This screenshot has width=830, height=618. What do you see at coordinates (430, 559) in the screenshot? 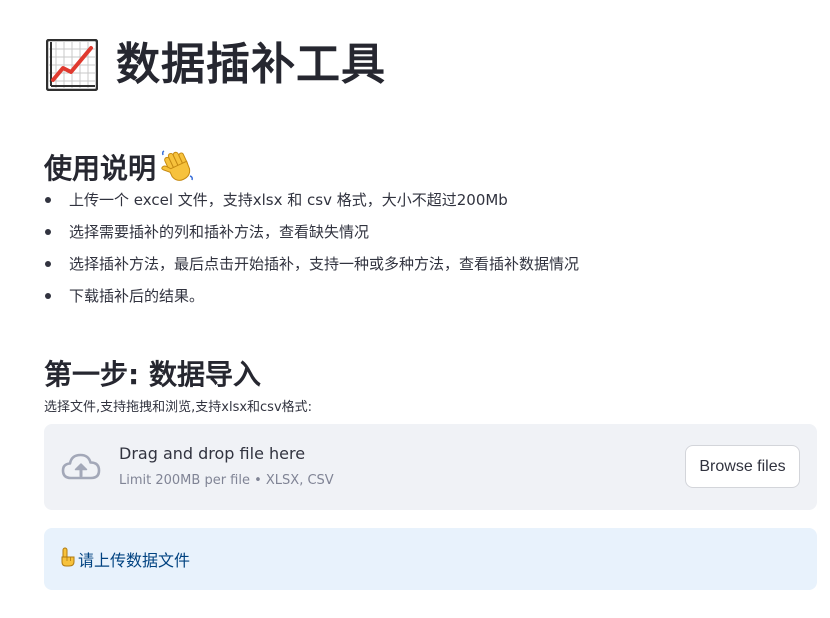
I see `info-alert: 请上传数据文件` at bounding box center [430, 559].